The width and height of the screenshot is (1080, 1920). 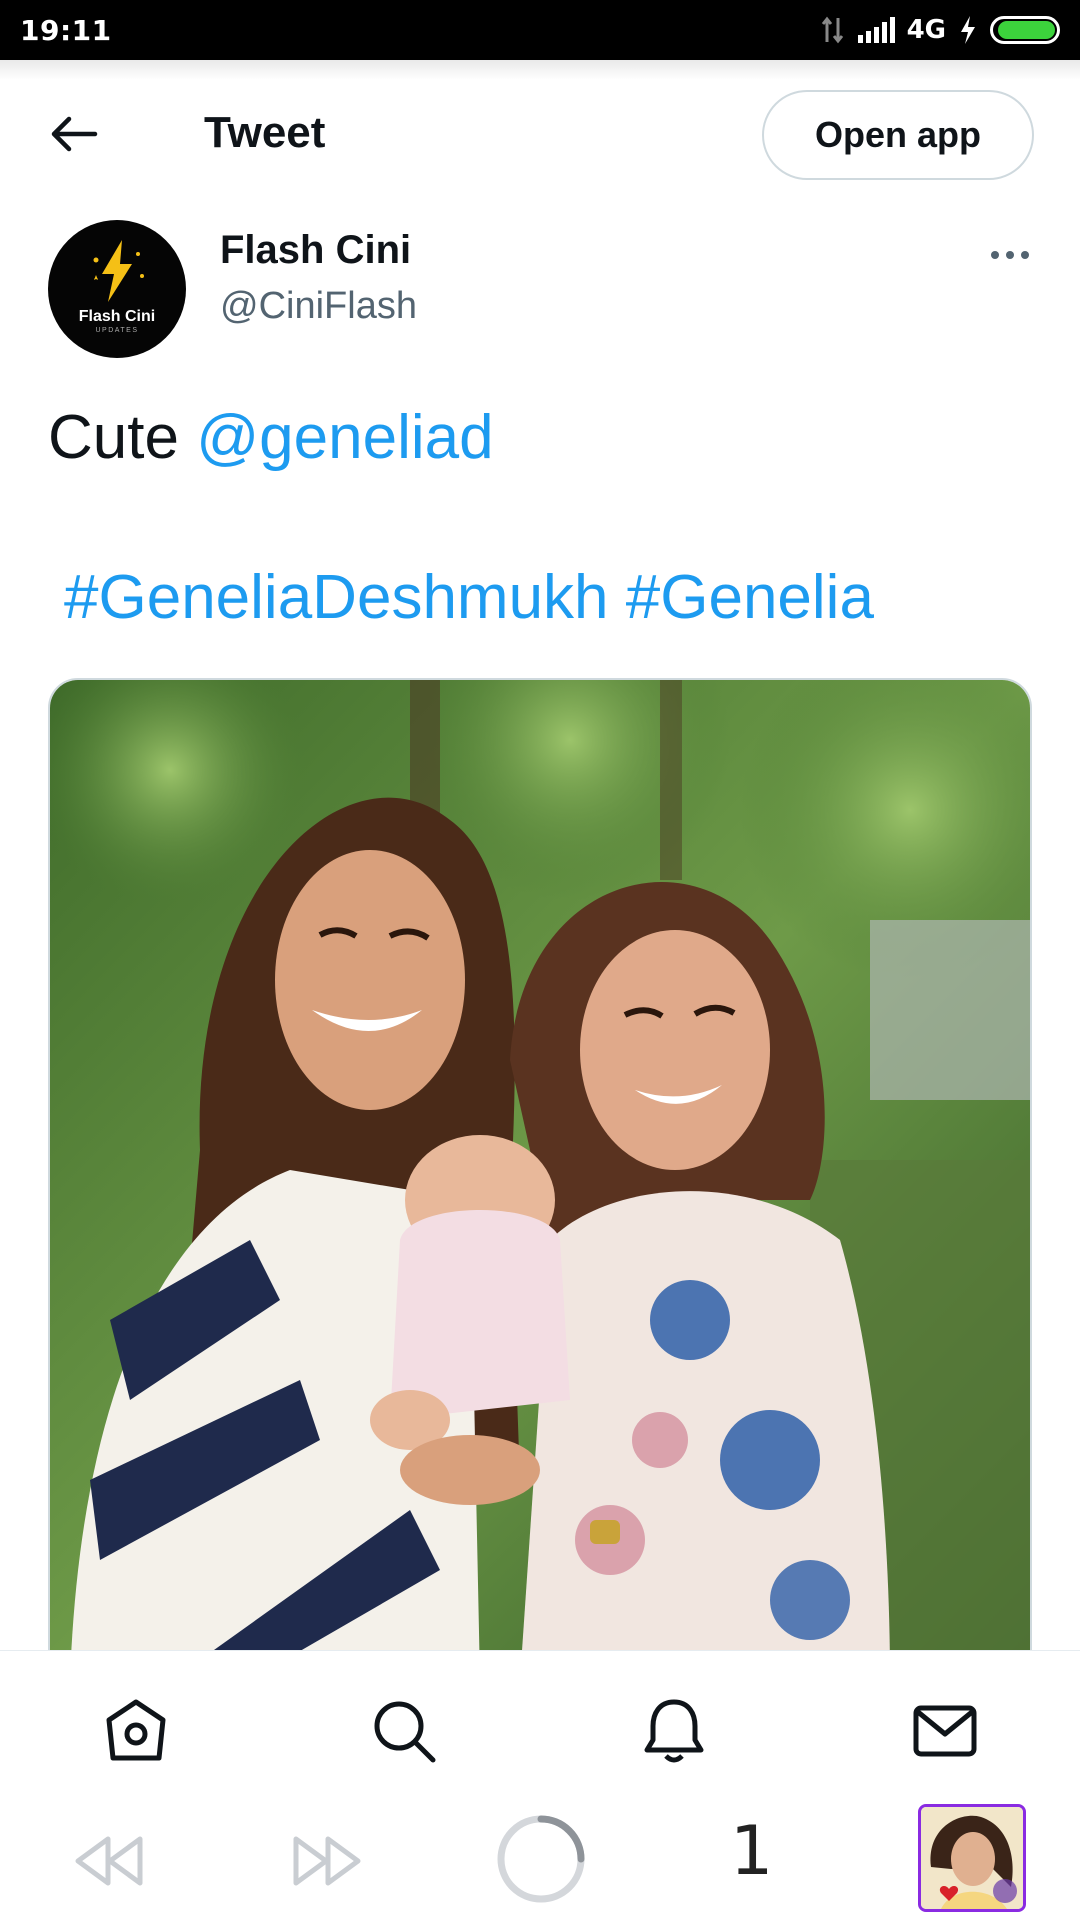 I want to click on rewind-icon, so click(x=109, y=1861).